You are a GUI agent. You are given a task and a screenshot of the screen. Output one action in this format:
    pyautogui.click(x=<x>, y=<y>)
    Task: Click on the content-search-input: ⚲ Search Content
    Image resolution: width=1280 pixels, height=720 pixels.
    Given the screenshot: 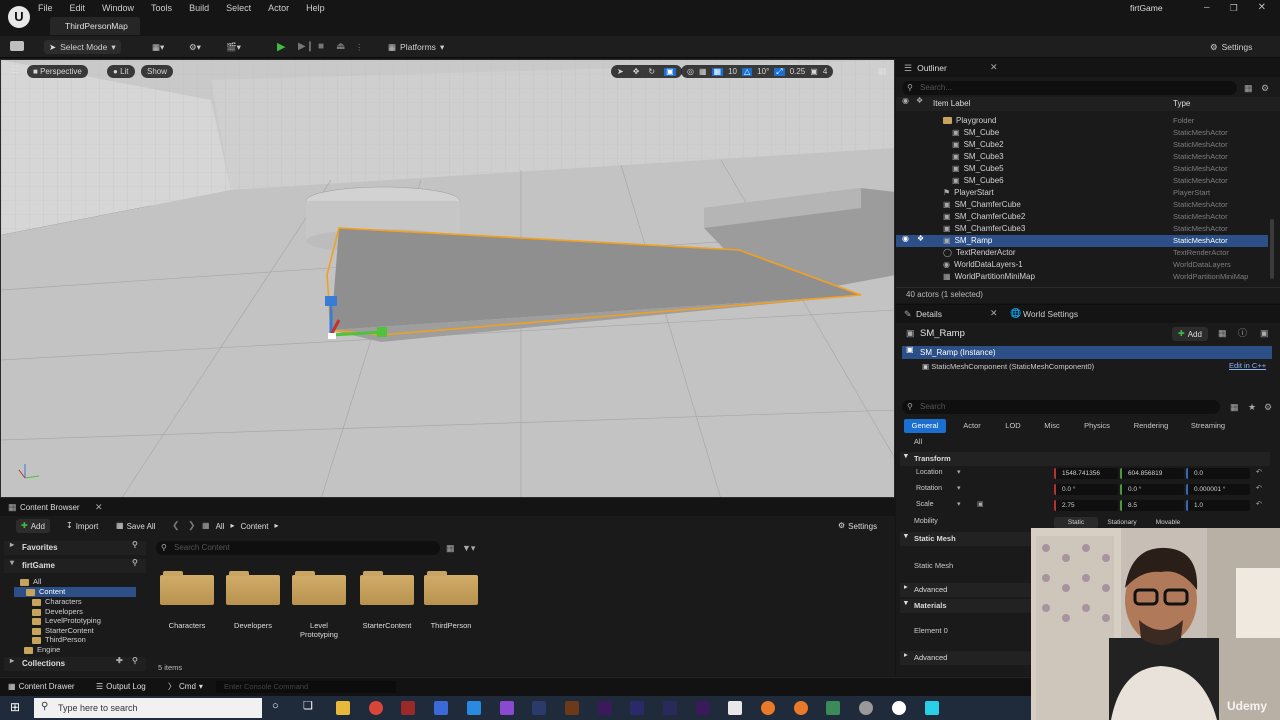 What is the action you would take?
    pyautogui.click(x=298, y=548)
    